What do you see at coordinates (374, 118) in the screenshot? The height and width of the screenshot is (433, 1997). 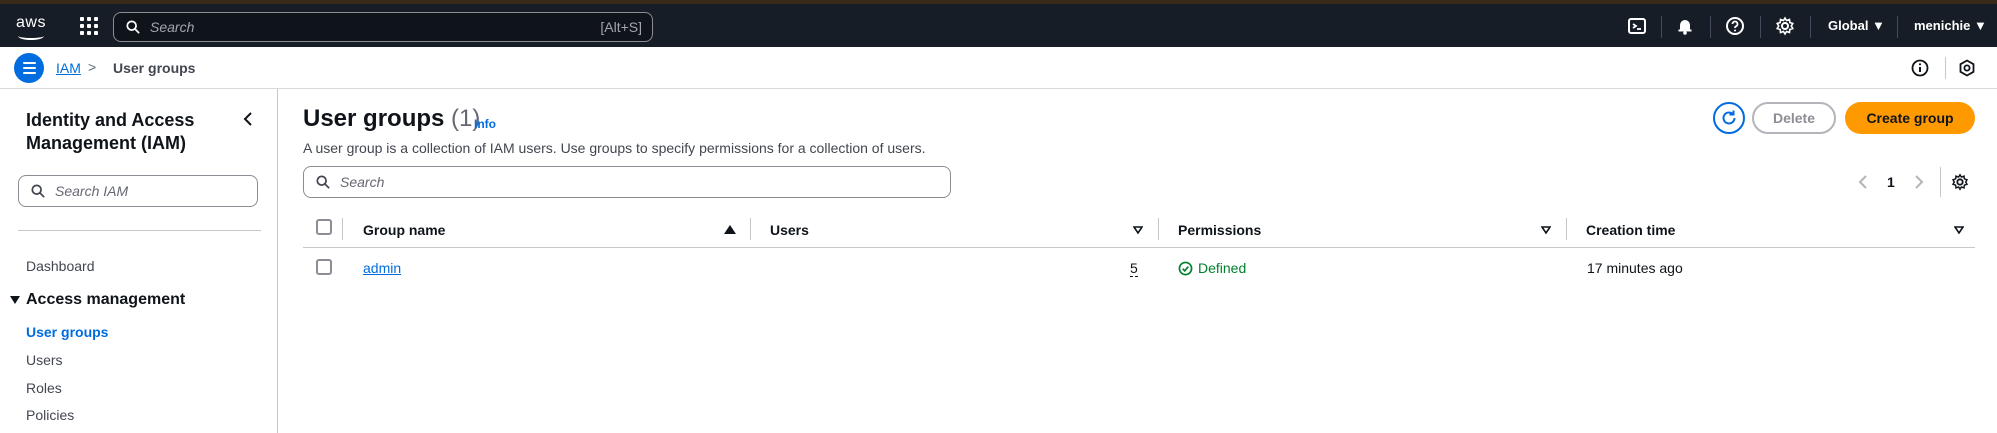 I see `page-title-text: User groups` at bounding box center [374, 118].